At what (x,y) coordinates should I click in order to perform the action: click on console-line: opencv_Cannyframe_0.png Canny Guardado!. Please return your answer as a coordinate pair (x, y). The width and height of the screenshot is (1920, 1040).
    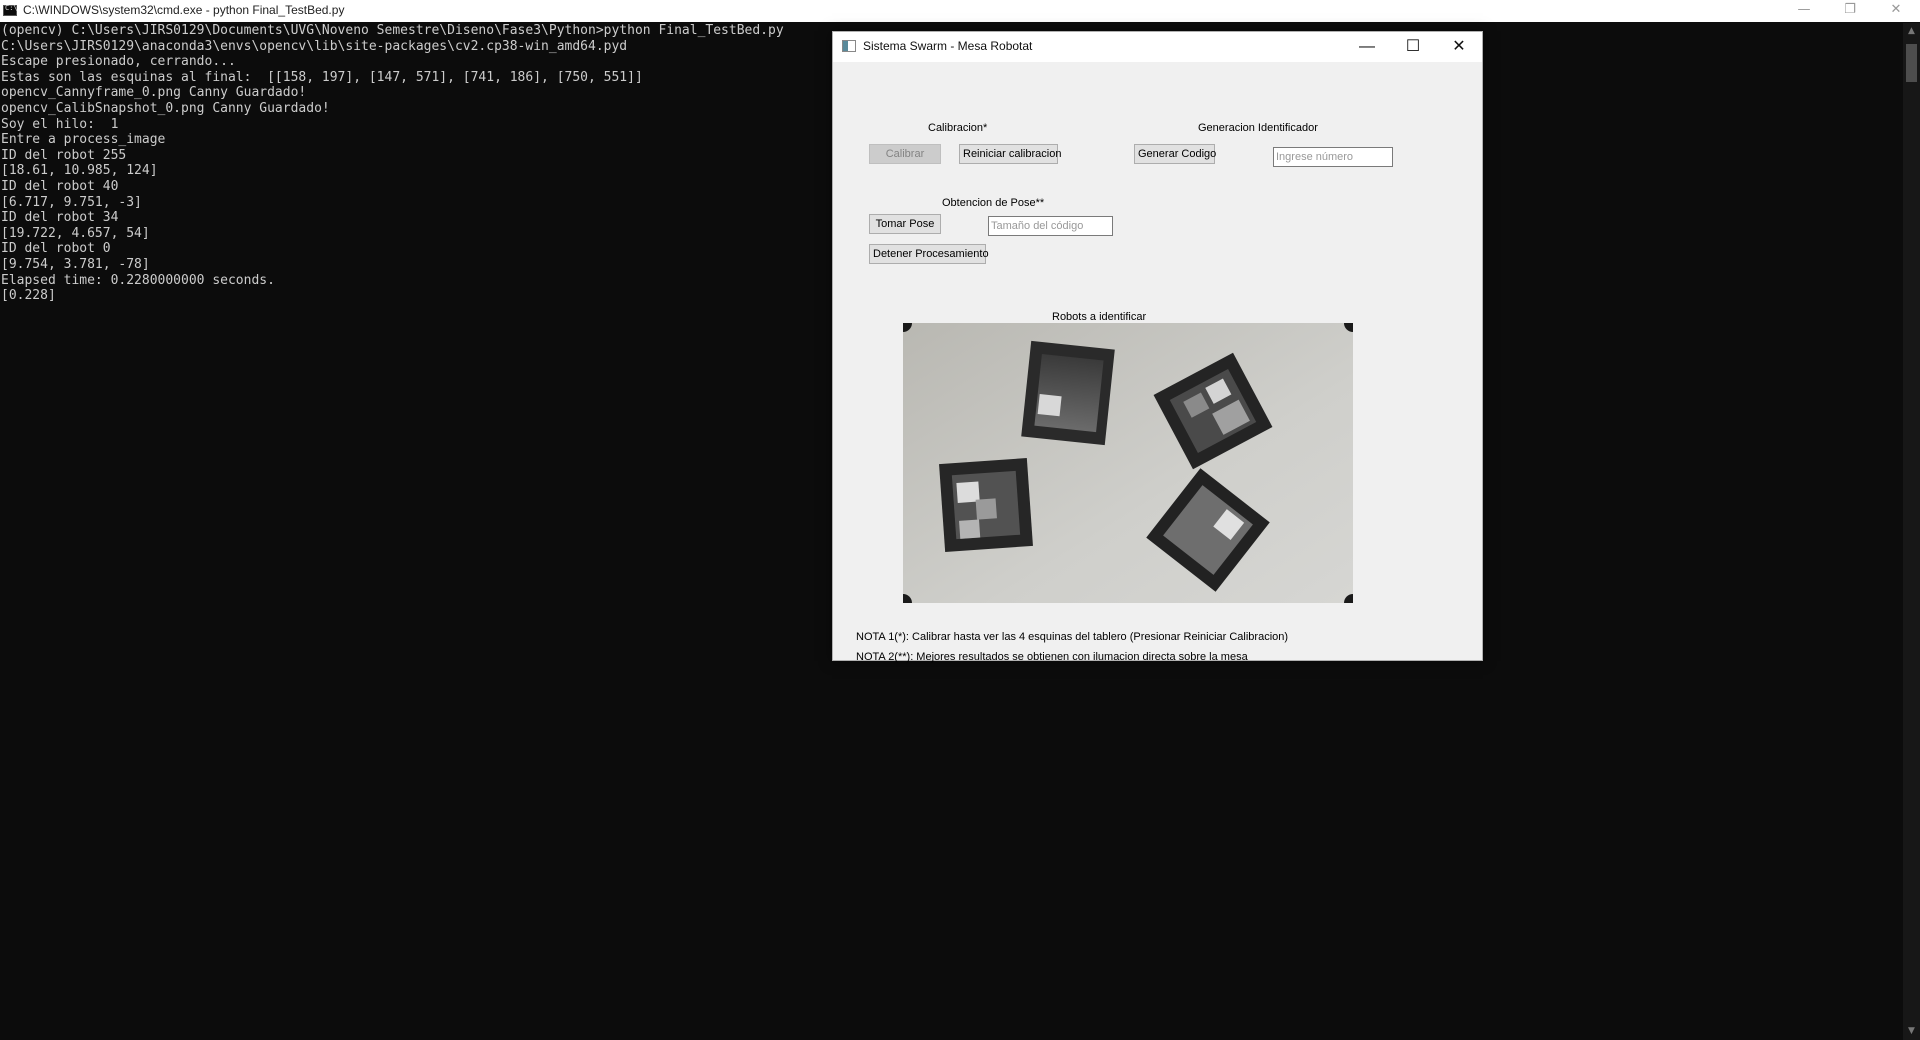
    Looking at the image, I should click on (154, 93).